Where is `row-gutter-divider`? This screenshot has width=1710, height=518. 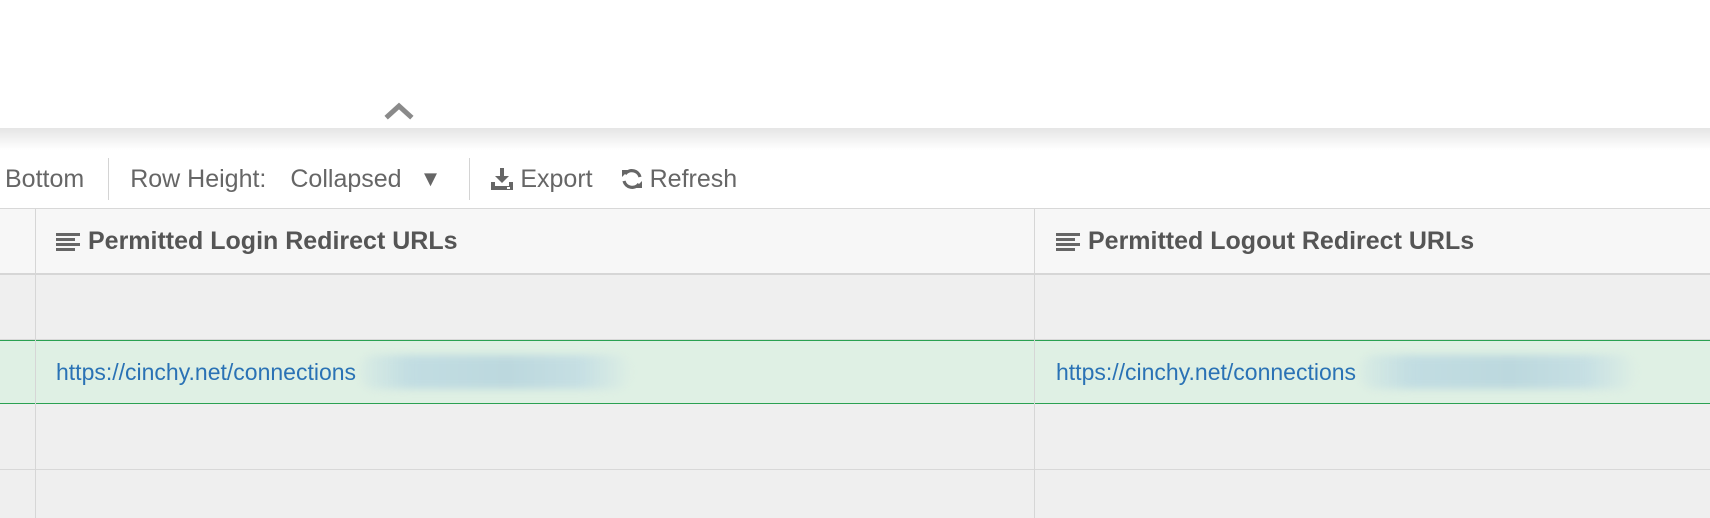 row-gutter-divider is located at coordinates (35, 363).